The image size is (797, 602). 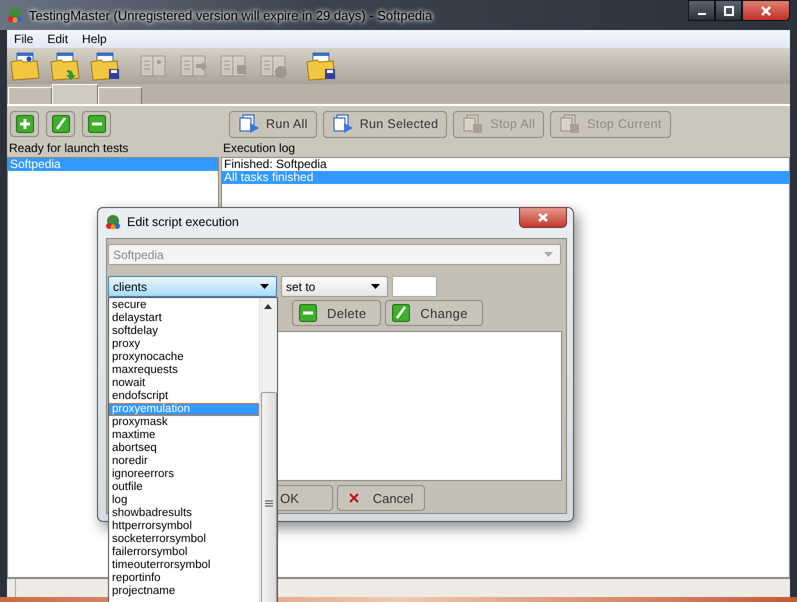 What do you see at coordinates (184, 448) in the screenshot?
I see `dropdown-option: abortseq` at bounding box center [184, 448].